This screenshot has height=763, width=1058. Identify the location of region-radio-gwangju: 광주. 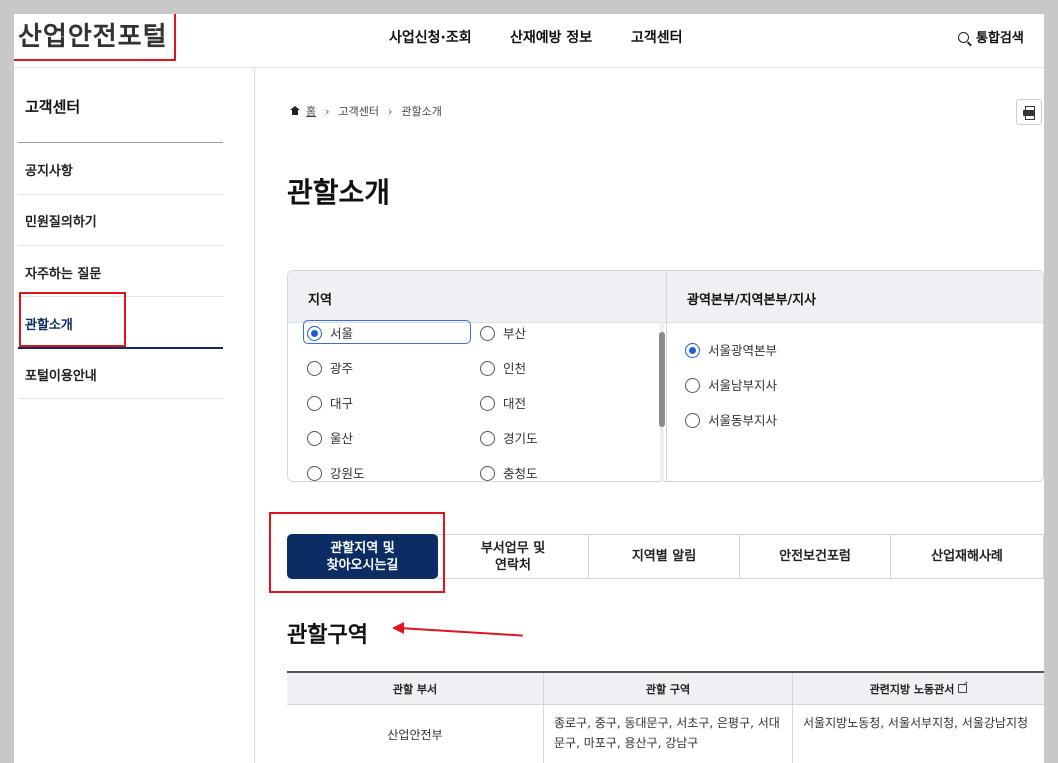
(330, 367).